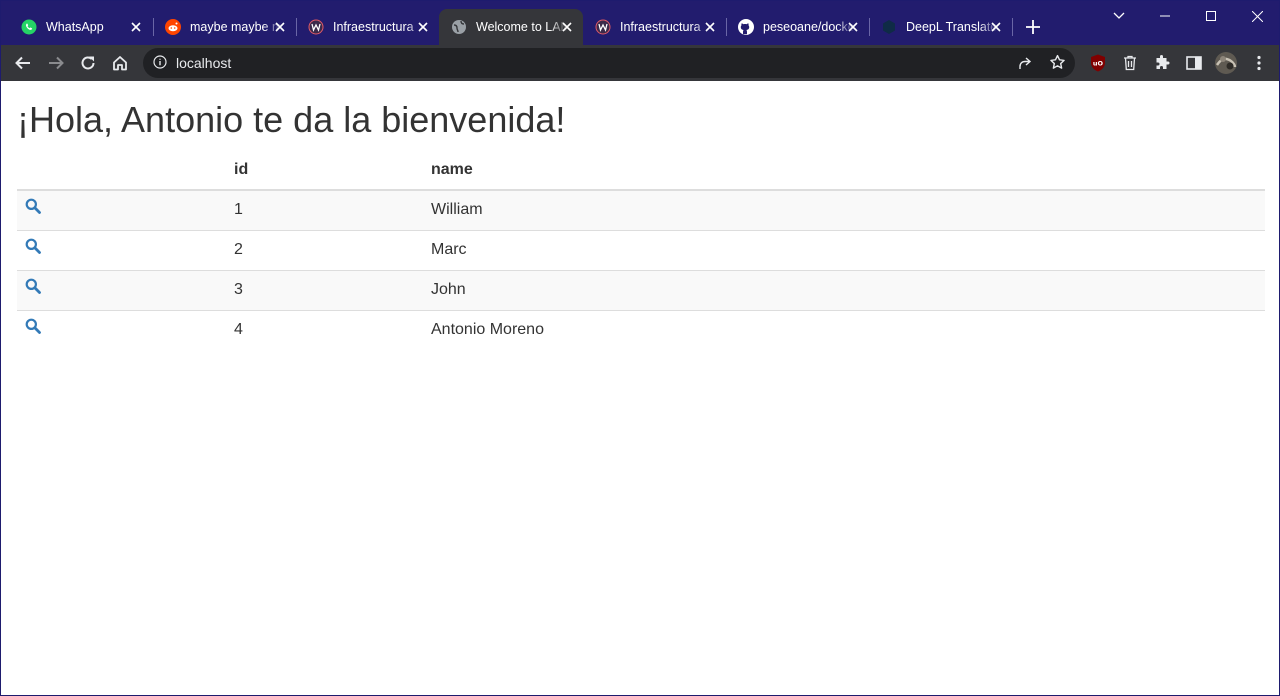  I want to click on kebab-menu-icon, so click(1259, 63).